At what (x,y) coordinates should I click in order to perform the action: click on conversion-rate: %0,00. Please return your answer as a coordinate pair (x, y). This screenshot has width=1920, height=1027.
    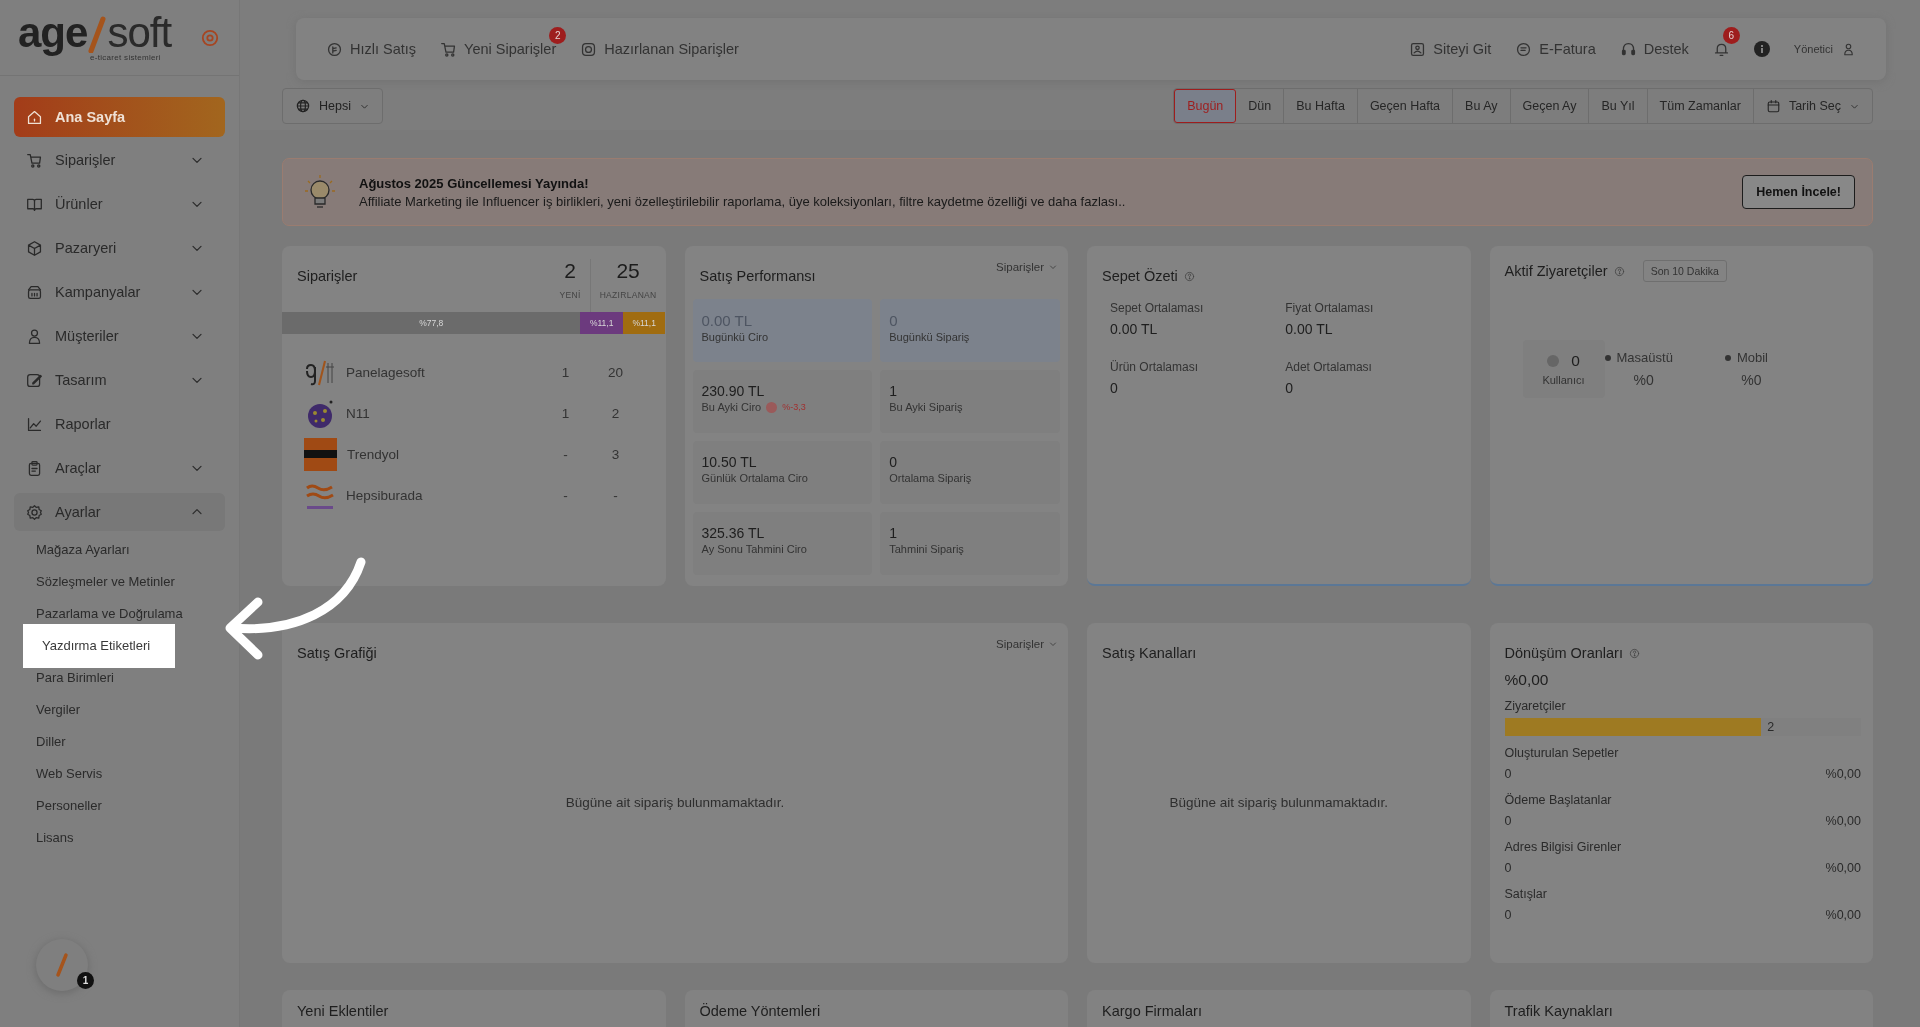
    Looking at the image, I should click on (1526, 679).